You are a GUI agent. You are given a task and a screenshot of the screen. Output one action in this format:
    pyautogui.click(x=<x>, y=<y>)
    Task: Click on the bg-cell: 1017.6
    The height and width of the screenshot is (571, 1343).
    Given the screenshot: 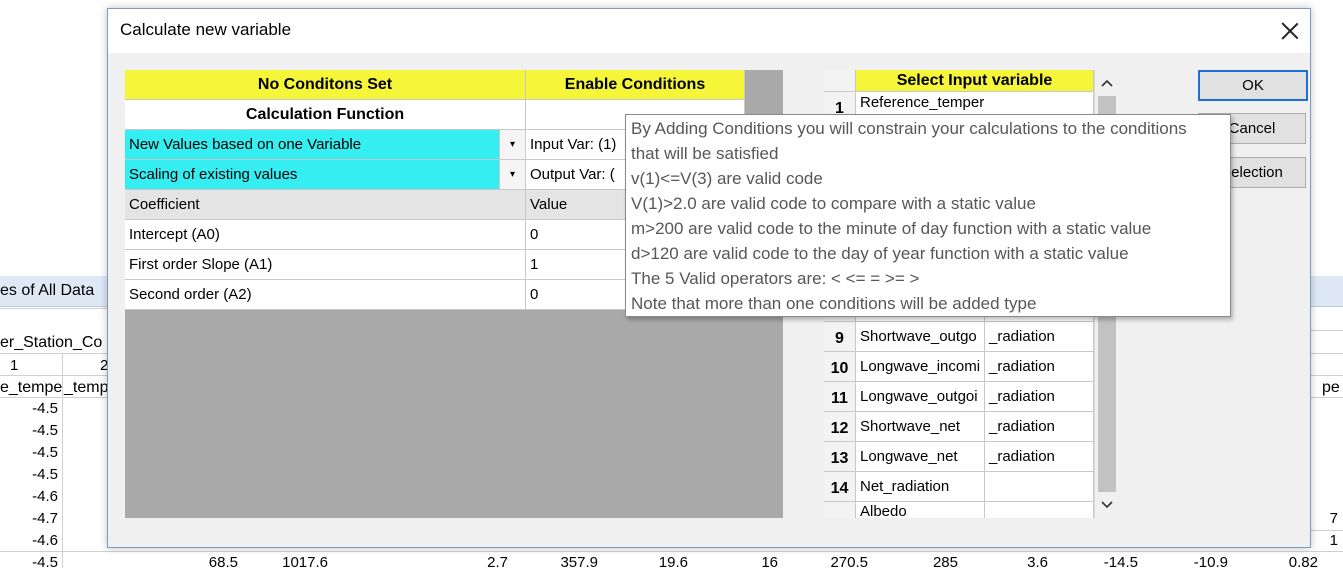 What is the action you would take?
    pyautogui.click(x=305, y=562)
    